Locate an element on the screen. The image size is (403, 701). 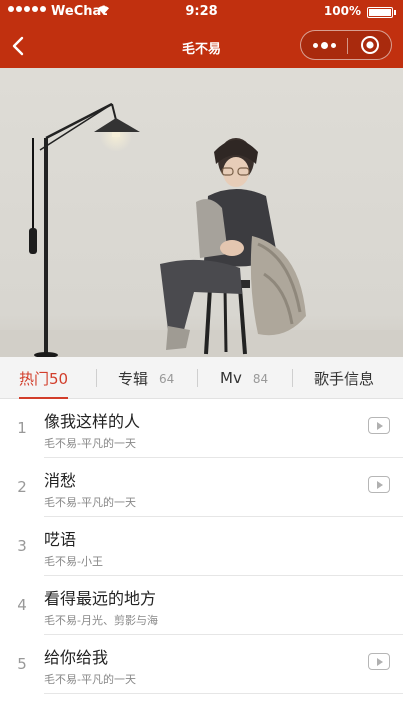
status-bar: WeChat 9:28 100% is located at coordinates (201, 12).